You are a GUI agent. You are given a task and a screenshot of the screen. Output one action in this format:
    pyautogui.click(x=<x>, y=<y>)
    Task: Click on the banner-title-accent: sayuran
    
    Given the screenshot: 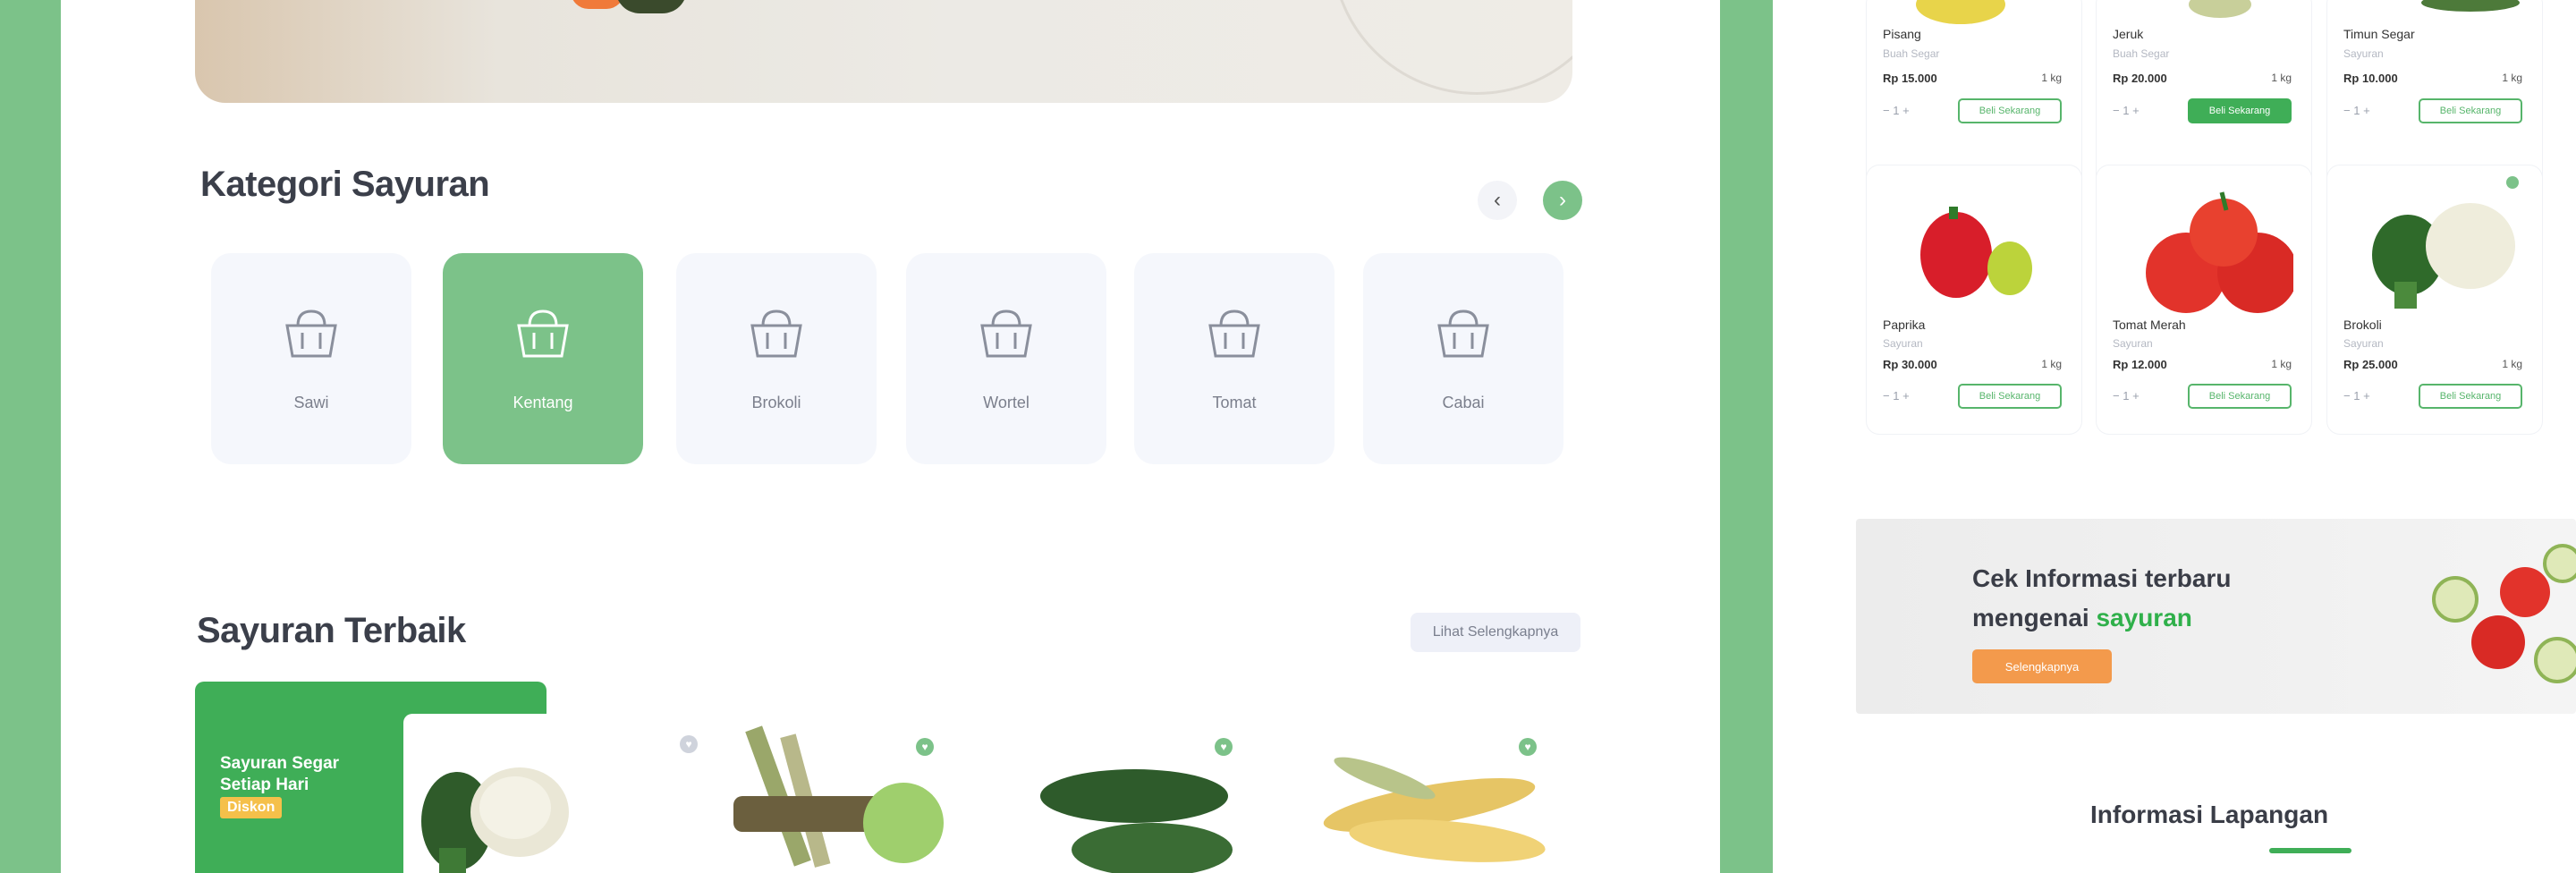 What is the action you would take?
    pyautogui.click(x=2144, y=617)
    